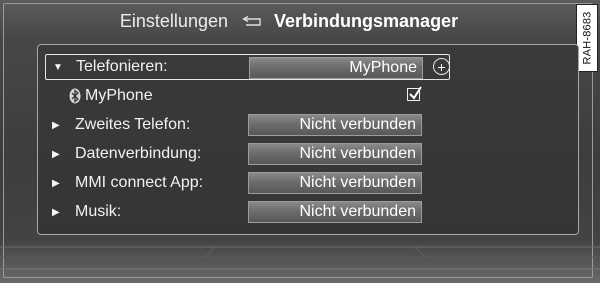 This screenshot has width=600, height=283. Describe the element at coordinates (122, 66) in the screenshot. I see `menu-item-label: Telefonieren:` at that location.